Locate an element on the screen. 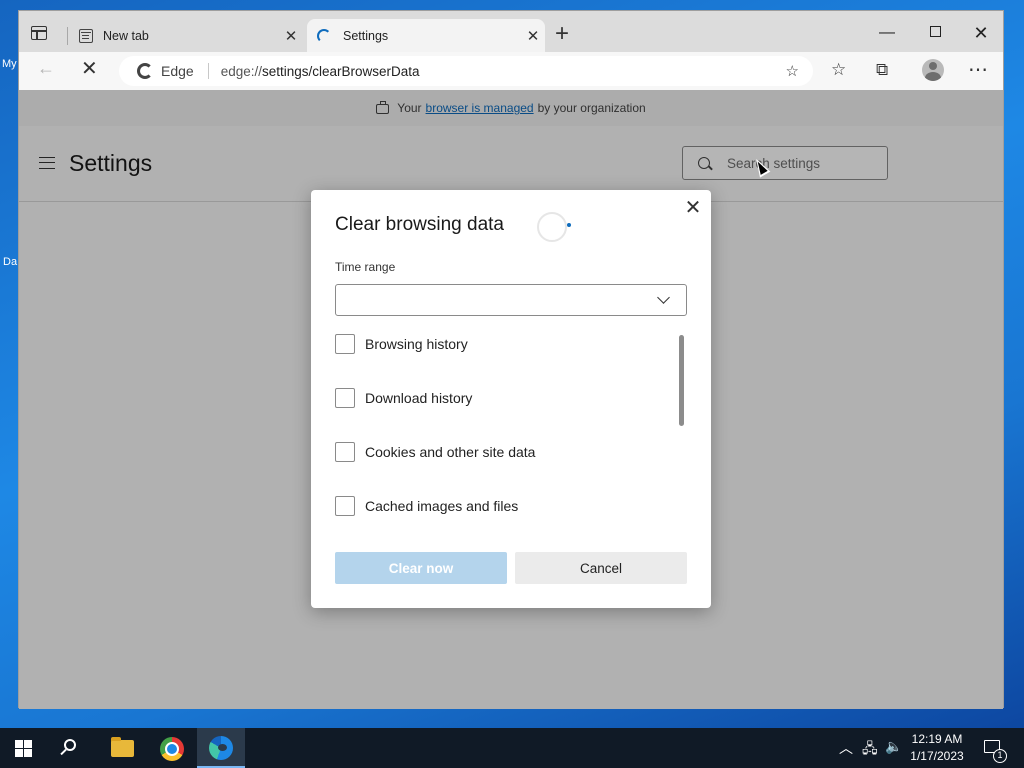 This screenshot has height=768, width=1024. tab-strip: New tab ✕ Settings ✕ + — ✕ is located at coordinates (511, 31).